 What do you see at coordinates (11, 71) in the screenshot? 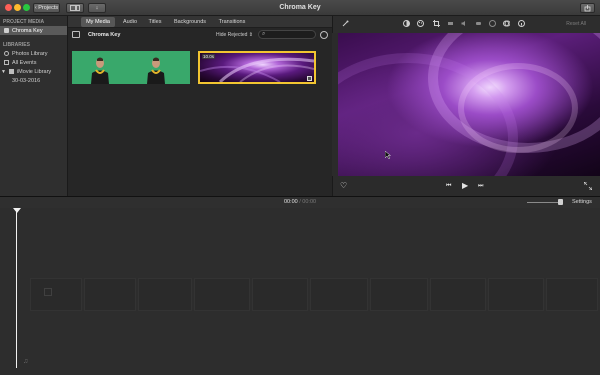
I see `library-icon` at bounding box center [11, 71].